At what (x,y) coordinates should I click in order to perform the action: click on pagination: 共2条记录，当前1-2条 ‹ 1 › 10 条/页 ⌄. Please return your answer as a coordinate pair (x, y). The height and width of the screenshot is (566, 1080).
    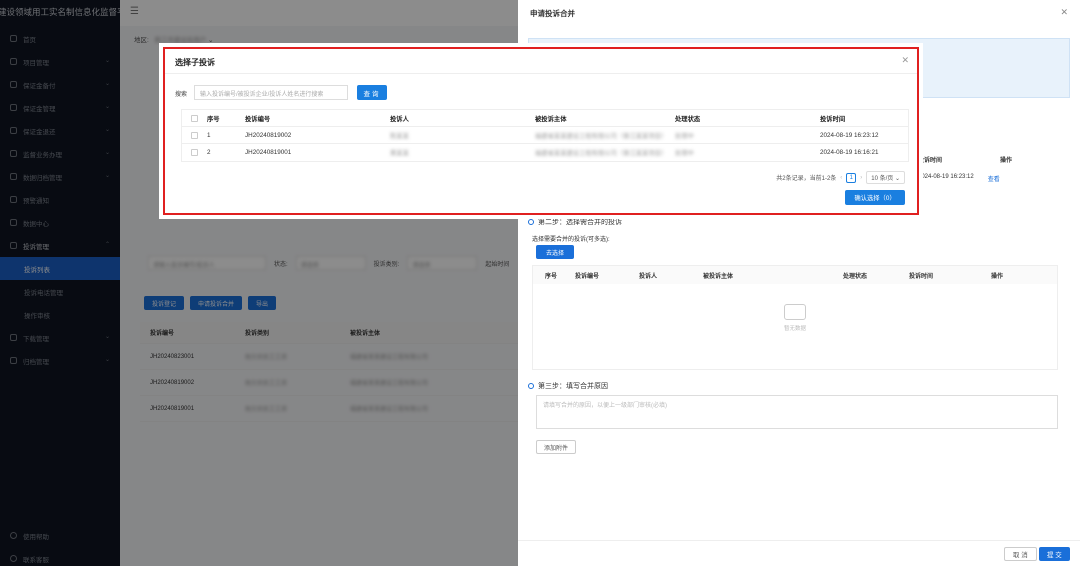
    Looking at the image, I should click on (840, 177).